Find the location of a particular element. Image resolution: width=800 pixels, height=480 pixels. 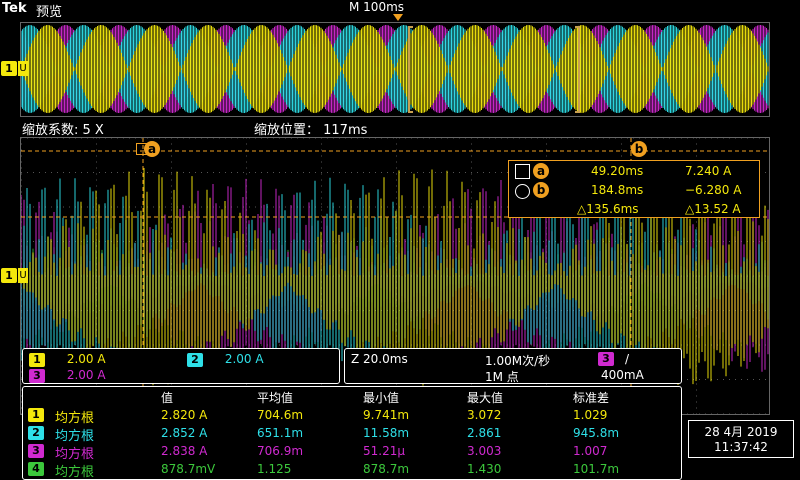

meas-value: 1.029 is located at coordinates (590, 415).